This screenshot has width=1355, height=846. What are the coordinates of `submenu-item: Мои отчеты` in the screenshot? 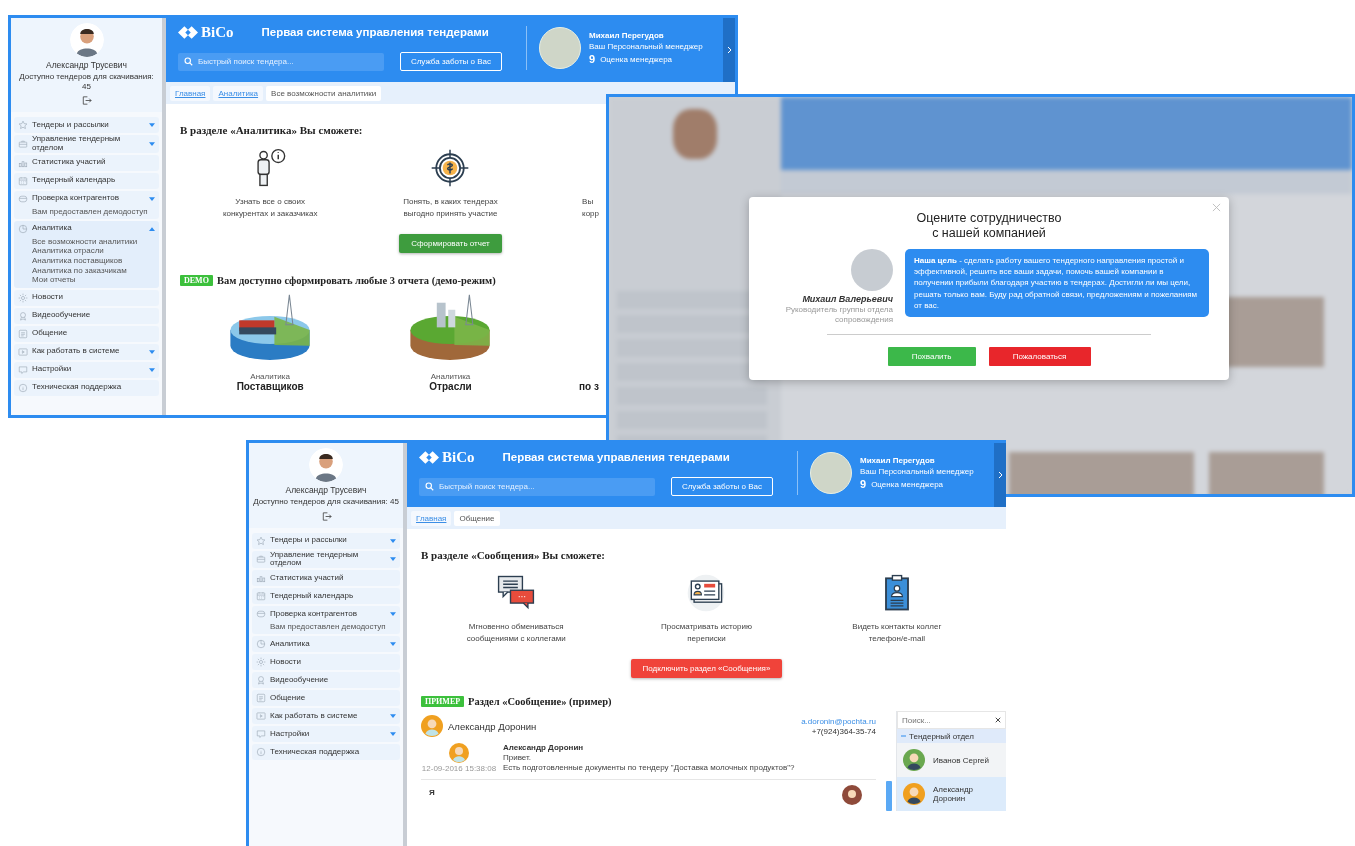 It's located at (93, 280).